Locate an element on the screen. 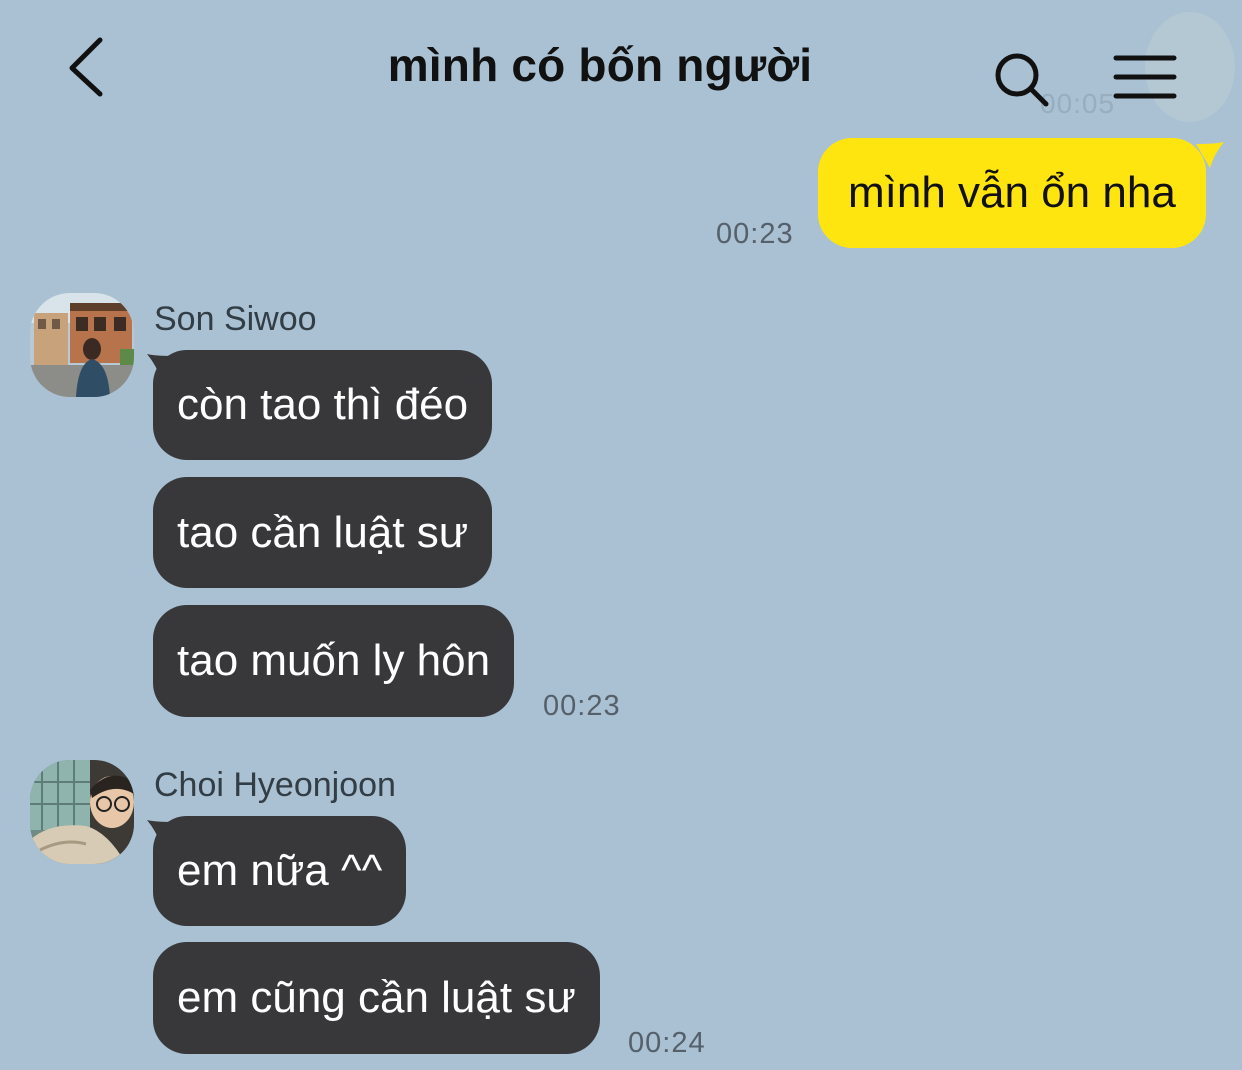 This screenshot has height=1070, width=1242. avatar-son-siwoo is located at coordinates (82, 345).